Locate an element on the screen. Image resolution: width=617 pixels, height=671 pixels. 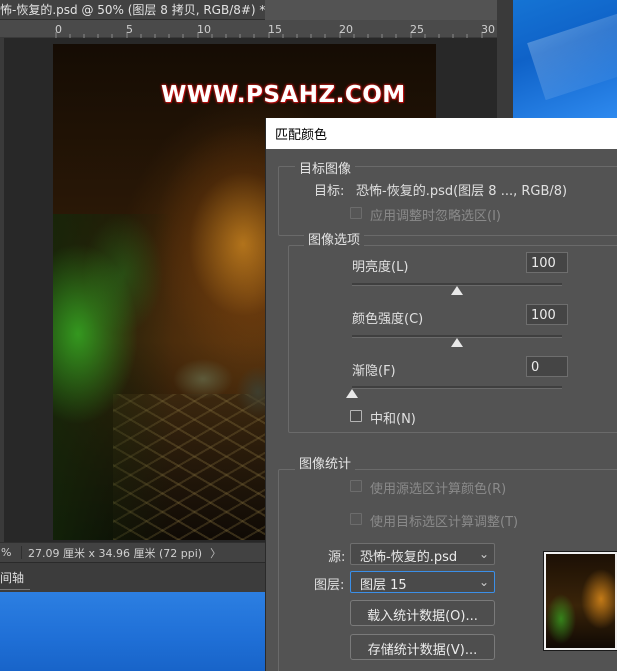
dialog-title: 匹配颜色 is located at coordinates (301, 135).